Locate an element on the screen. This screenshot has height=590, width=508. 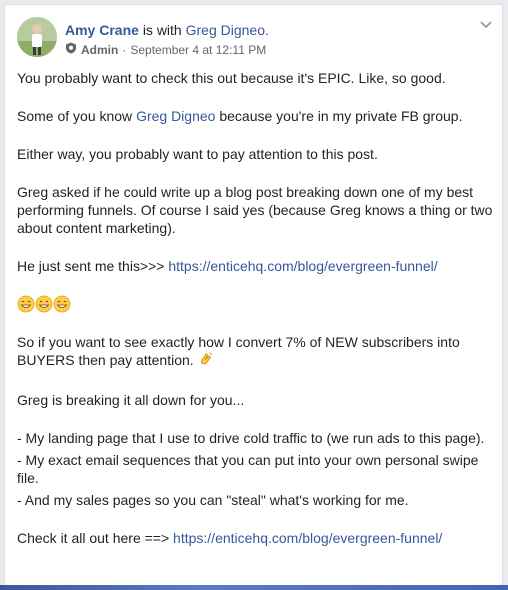
post-meta: Admin · September 4 at 12:11 PM is located at coordinates (167, 50).